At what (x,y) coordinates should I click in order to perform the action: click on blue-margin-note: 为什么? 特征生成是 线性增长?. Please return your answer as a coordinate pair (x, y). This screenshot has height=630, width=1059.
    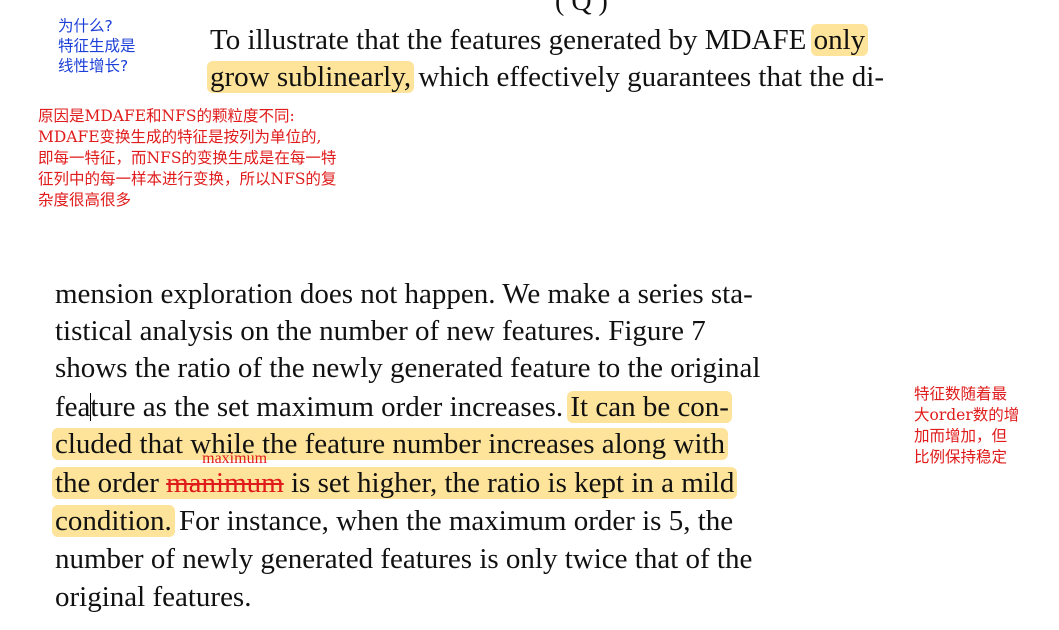
    Looking at the image, I should click on (113, 46).